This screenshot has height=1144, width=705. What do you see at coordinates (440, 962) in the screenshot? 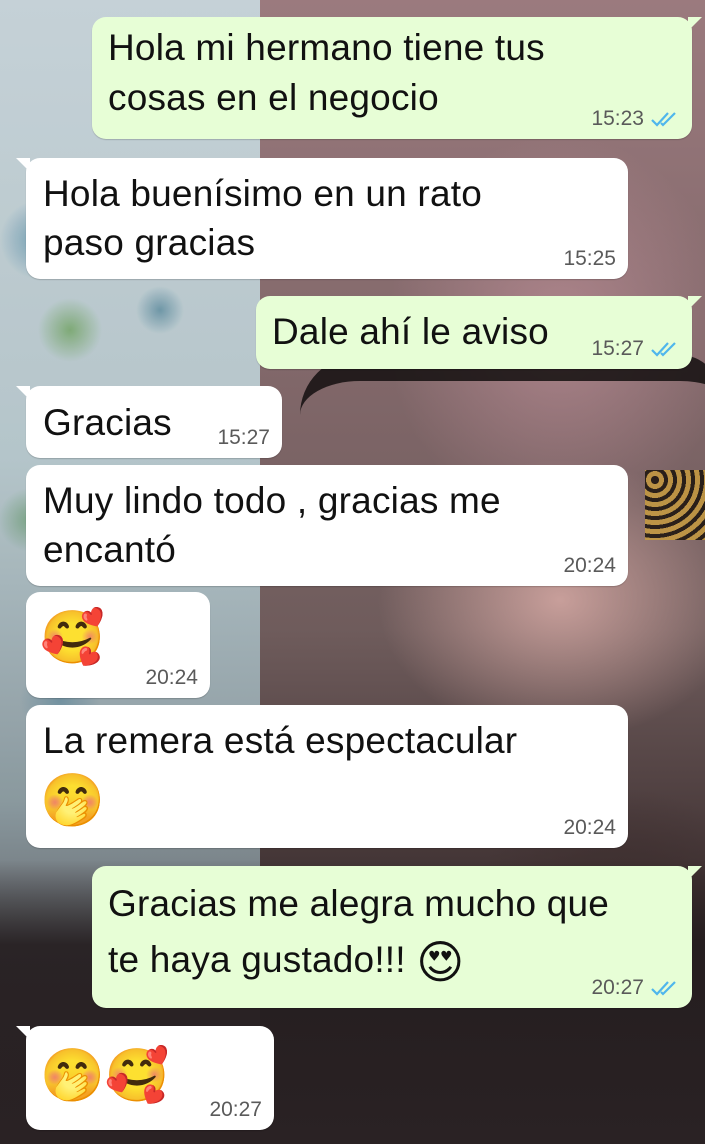
I see `smiling-face-with-heart-eyes-emoji: 😍` at bounding box center [440, 962].